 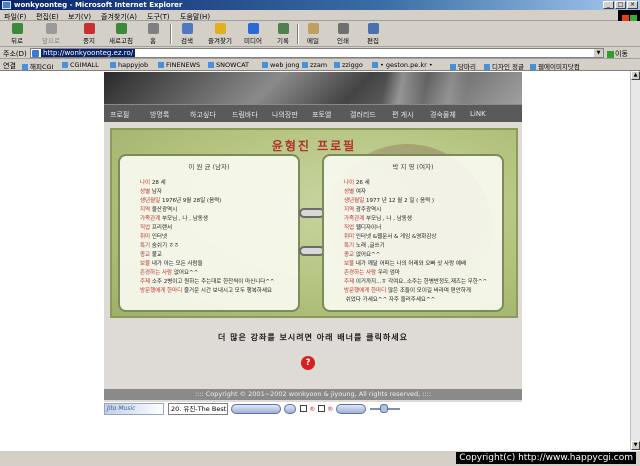 What do you see at coordinates (351, 409) in the screenshot?
I see `volume-button` at bounding box center [351, 409].